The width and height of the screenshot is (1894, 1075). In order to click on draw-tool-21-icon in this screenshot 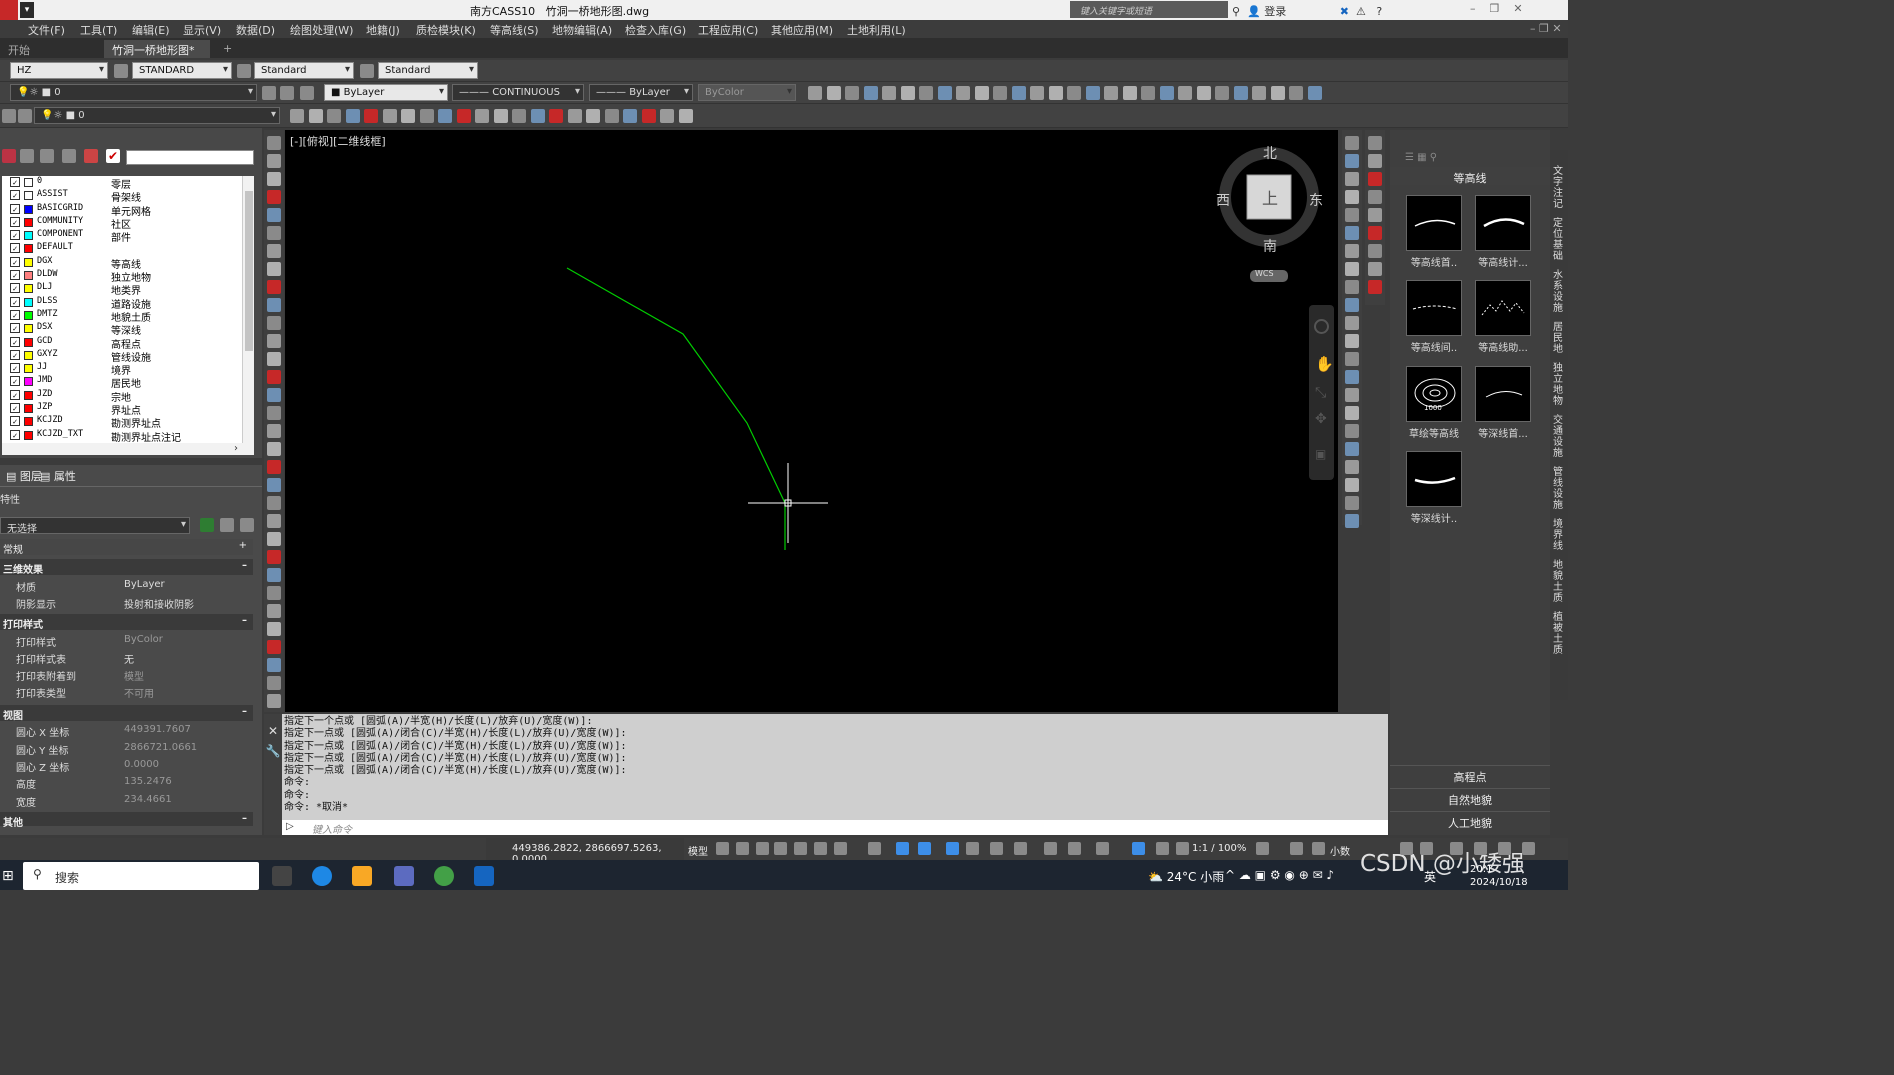, I will do `click(667, 116)`.